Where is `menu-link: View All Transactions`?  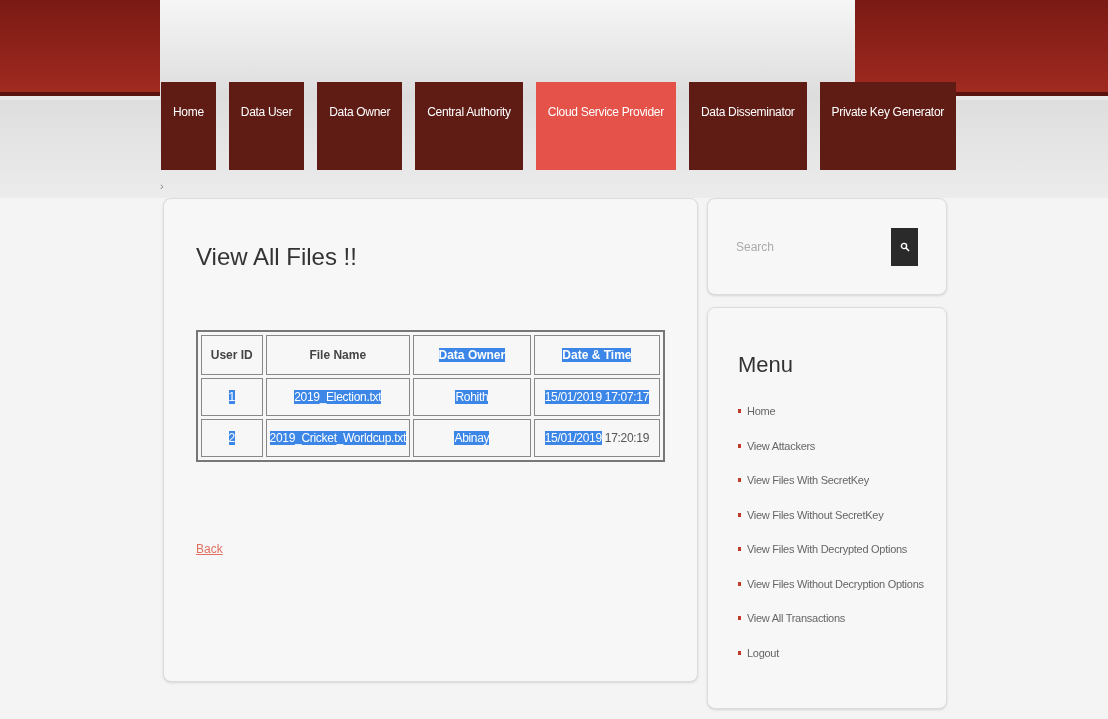
menu-link: View All Transactions is located at coordinates (796, 618).